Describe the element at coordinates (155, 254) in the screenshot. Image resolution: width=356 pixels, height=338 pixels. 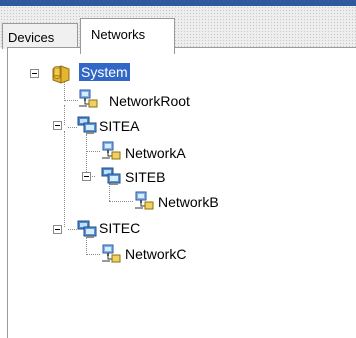
I see `tree-item-networkc: NetworkC` at that location.